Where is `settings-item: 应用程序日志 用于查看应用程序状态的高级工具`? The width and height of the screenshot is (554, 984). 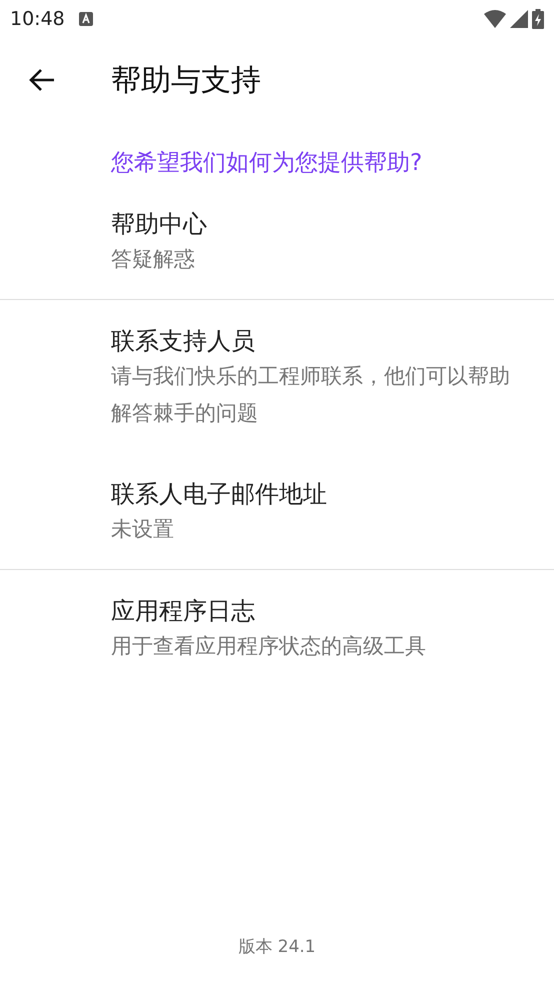
settings-item: 应用程序日志 用于查看应用程序状态的高级工具 is located at coordinates (277, 628).